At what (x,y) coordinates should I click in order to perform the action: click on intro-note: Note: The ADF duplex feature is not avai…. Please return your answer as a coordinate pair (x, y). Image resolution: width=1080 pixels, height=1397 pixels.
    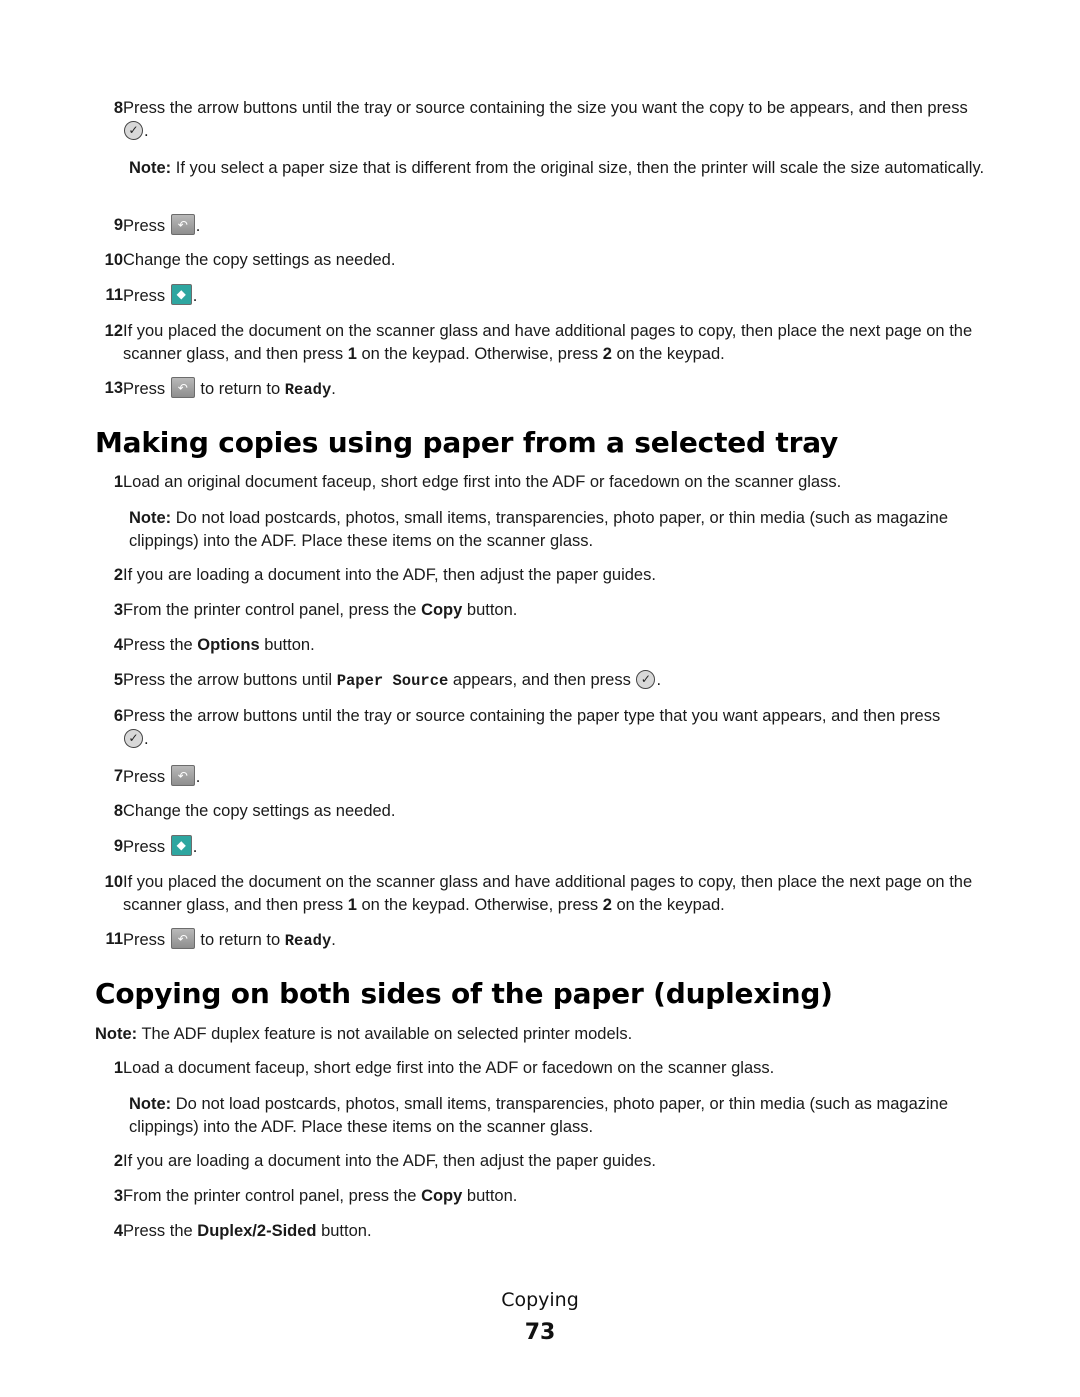
    Looking at the image, I should click on (364, 1034).